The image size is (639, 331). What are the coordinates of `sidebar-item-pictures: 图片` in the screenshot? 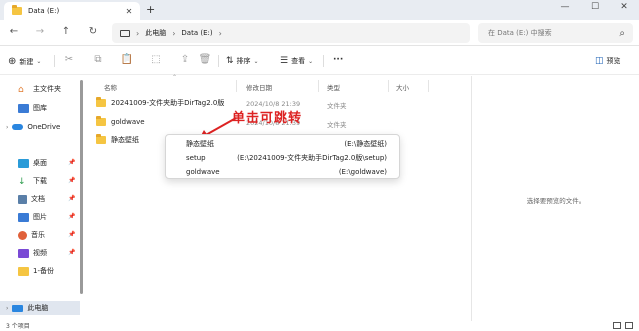 It's located at (32, 217).